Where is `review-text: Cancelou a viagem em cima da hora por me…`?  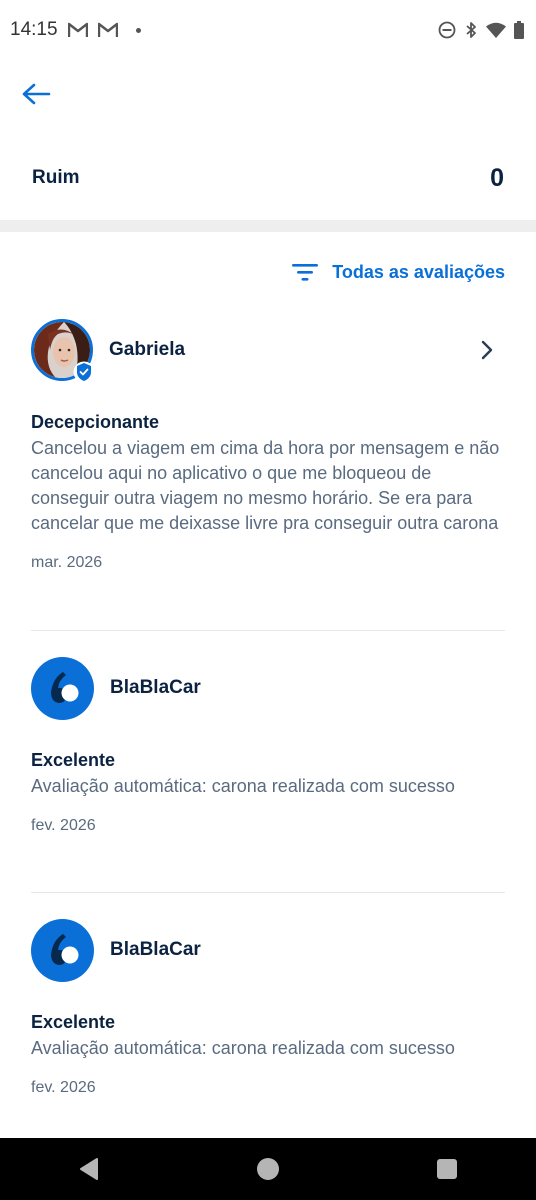
review-text: Cancelou a viagem em cima da hora por me… is located at coordinates (265, 485).